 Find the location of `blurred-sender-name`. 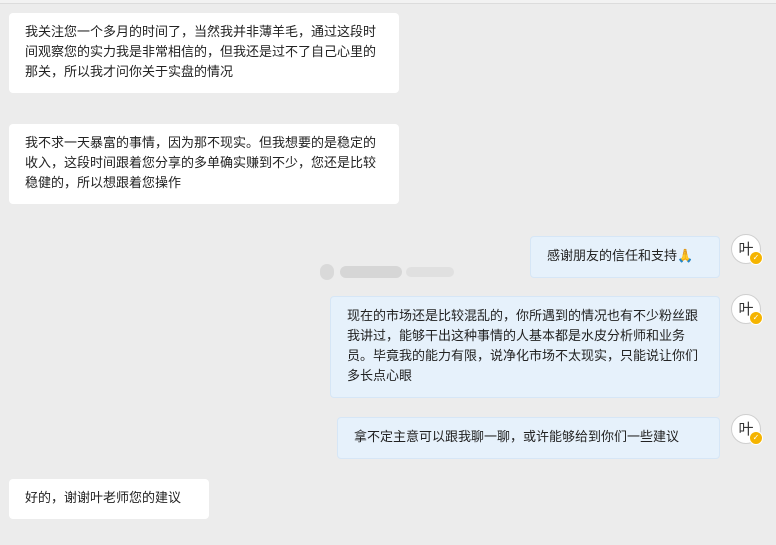

blurred-sender-name is located at coordinates (389, 272).